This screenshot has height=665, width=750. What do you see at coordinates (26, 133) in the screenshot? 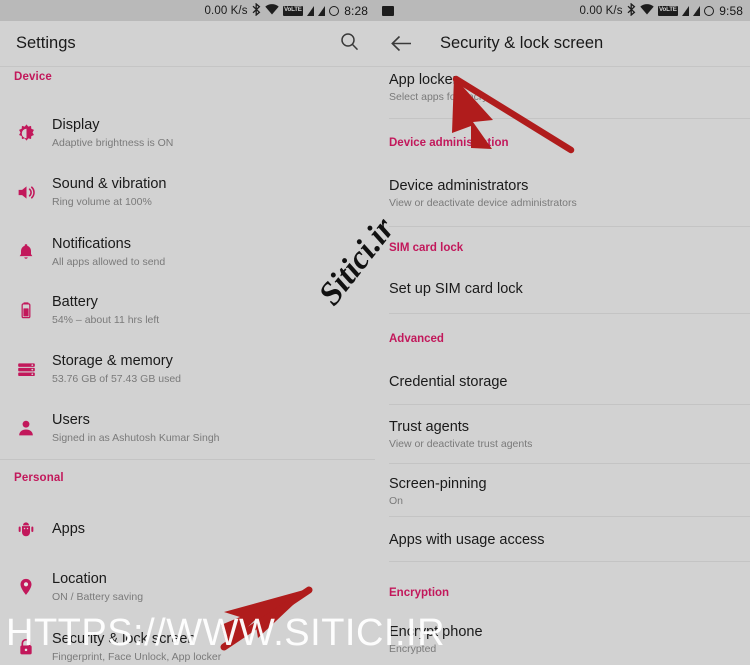
I see `brightness-icon` at bounding box center [26, 133].